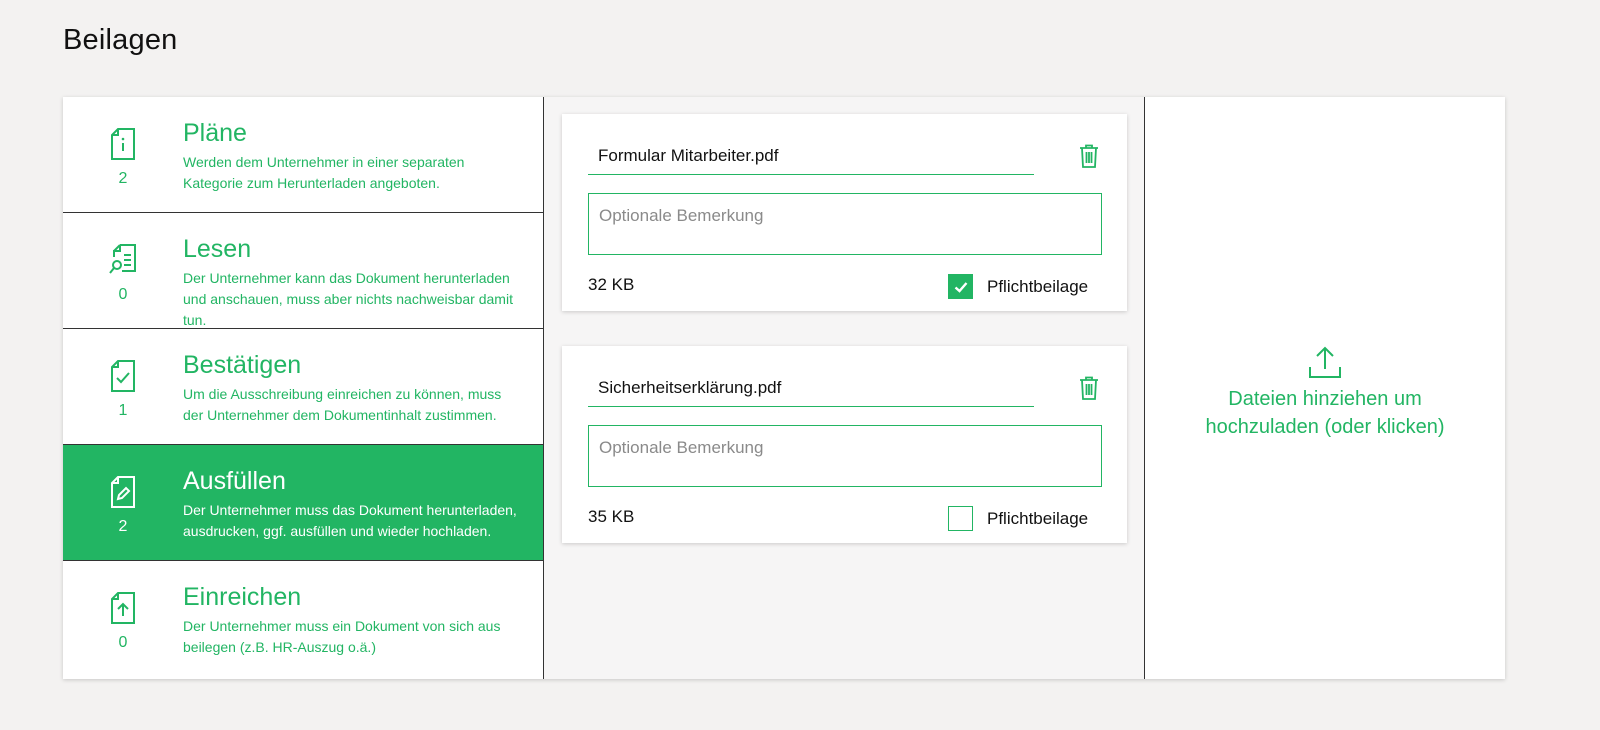  What do you see at coordinates (1325, 399) in the screenshot?
I see `dropzone-line-1: Dateien hinziehen um` at bounding box center [1325, 399].